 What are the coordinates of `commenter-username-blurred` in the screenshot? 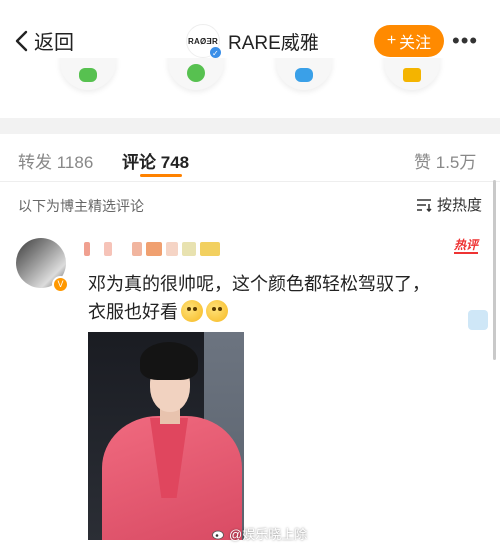 It's located at (159, 250).